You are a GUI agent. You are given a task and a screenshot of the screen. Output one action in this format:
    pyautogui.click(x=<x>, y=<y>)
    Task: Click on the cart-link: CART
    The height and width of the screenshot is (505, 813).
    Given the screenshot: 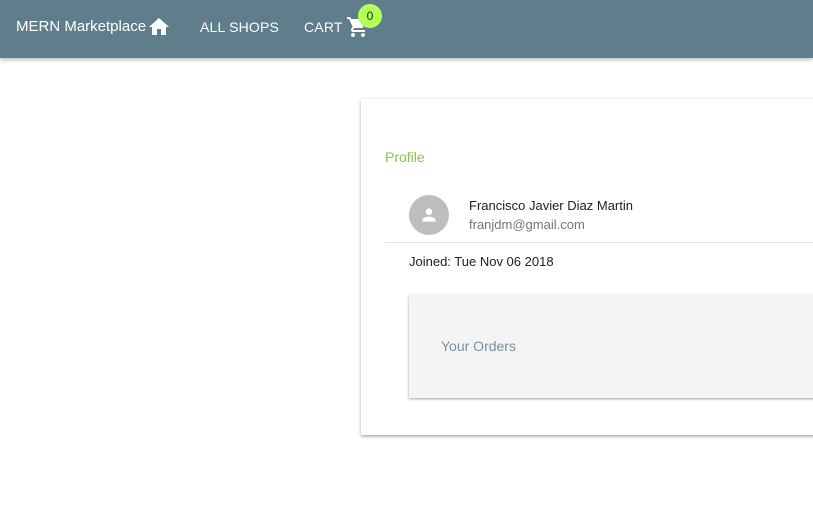 What is the action you would take?
    pyautogui.click(x=323, y=27)
    